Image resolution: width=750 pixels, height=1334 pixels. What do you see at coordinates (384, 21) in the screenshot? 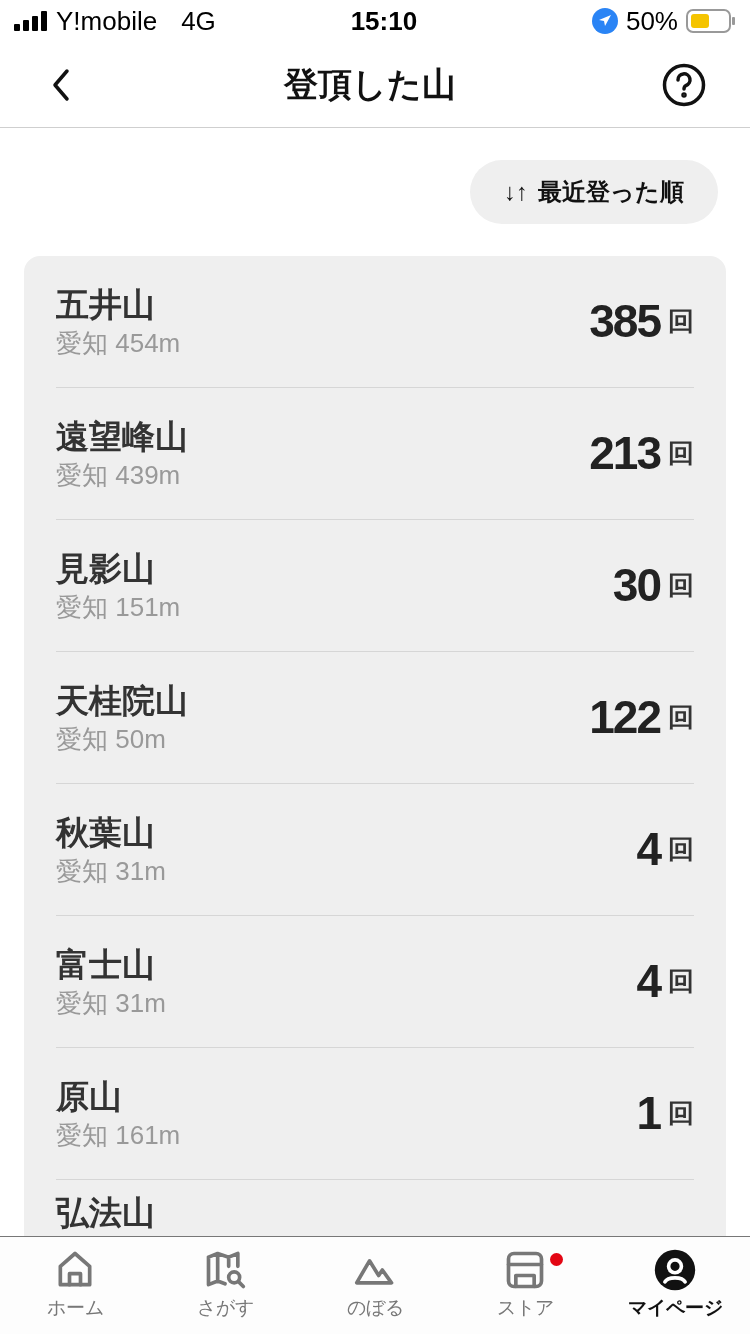
I see `status-time: 15:10` at bounding box center [384, 21].